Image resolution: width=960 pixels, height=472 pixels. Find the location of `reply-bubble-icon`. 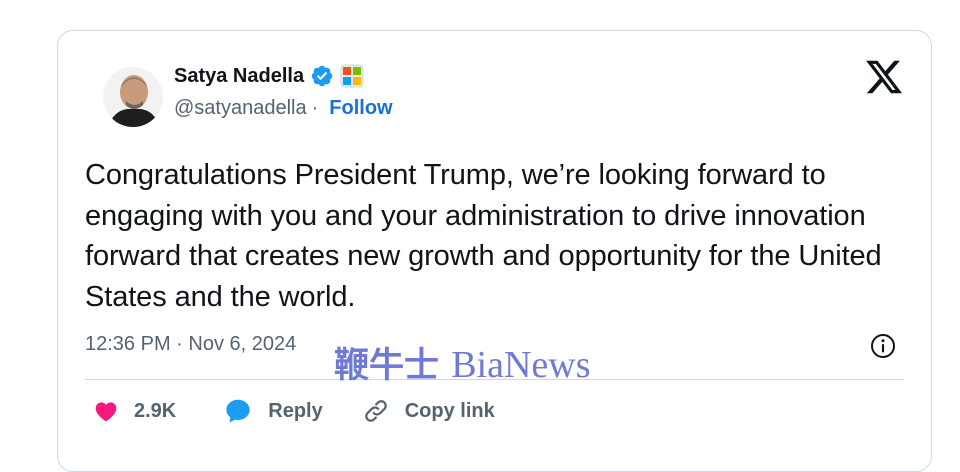

reply-bubble-icon is located at coordinates (238, 411).